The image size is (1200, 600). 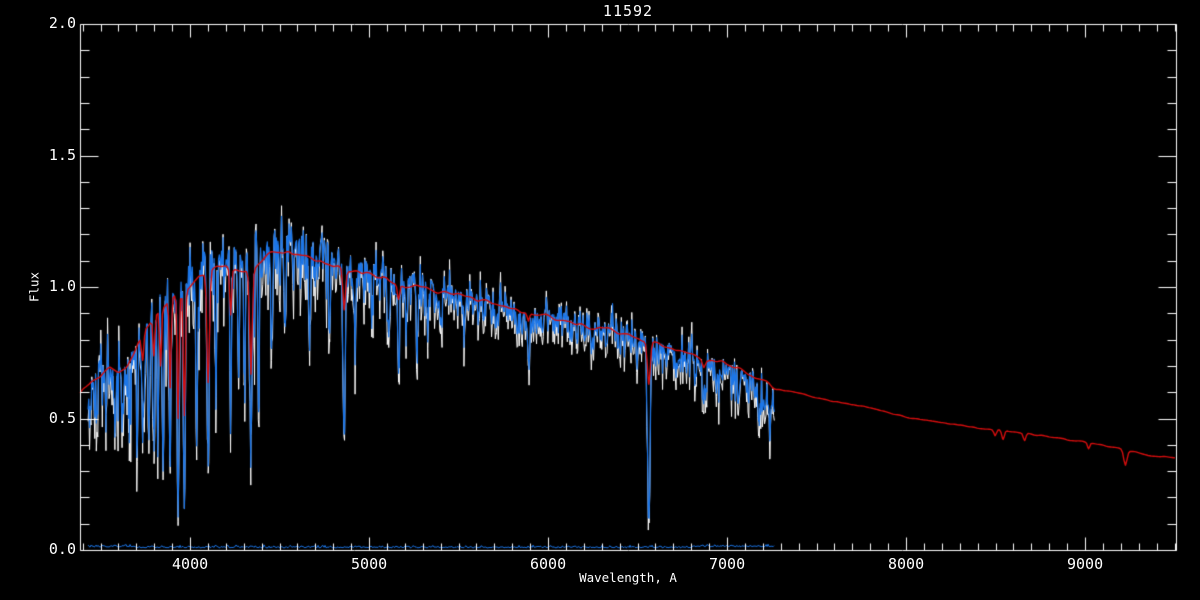 What do you see at coordinates (628, 577) in the screenshot?
I see `x-axis-label: Wavelength, A` at bounding box center [628, 577].